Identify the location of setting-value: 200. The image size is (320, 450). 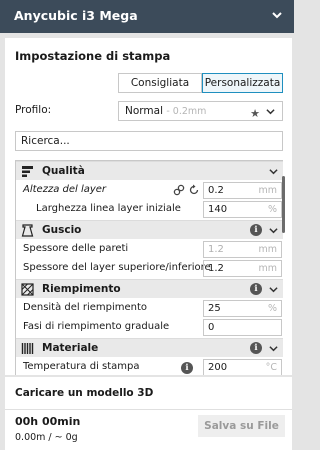
(218, 367).